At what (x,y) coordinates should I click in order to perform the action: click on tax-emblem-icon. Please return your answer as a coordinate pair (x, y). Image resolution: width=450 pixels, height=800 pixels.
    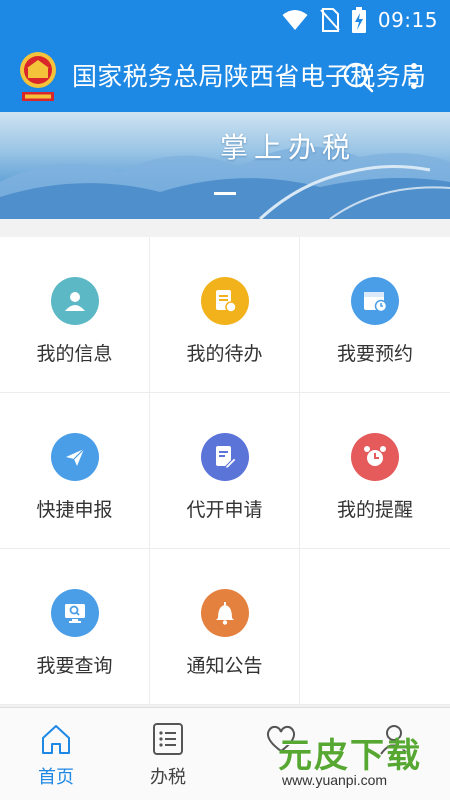
    Looking at the image, I should click on (38, 76).